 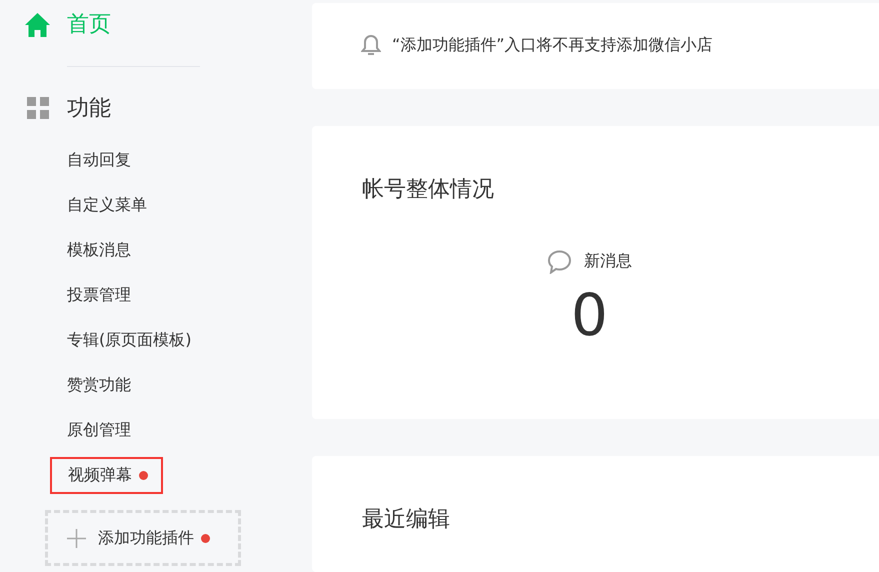 I want to click on menu-item: 原创管理, so click(x=99, y=430).